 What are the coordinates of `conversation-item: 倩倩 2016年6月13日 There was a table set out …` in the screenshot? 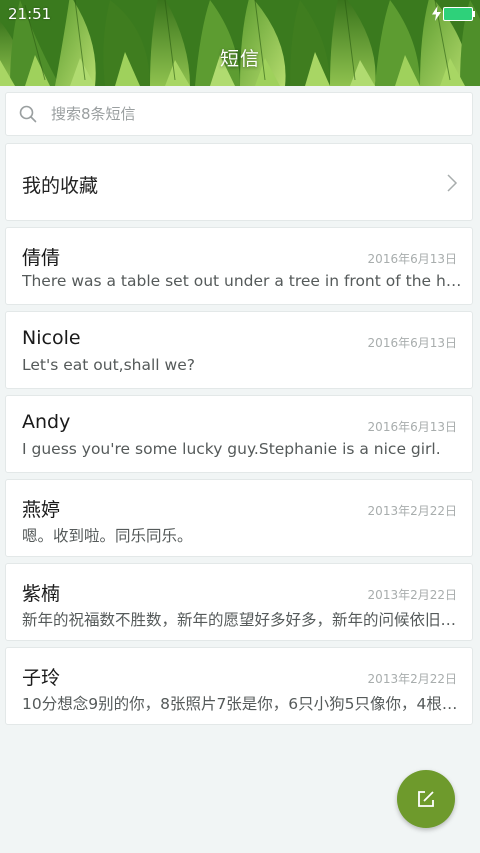 It's located at (239, 266).